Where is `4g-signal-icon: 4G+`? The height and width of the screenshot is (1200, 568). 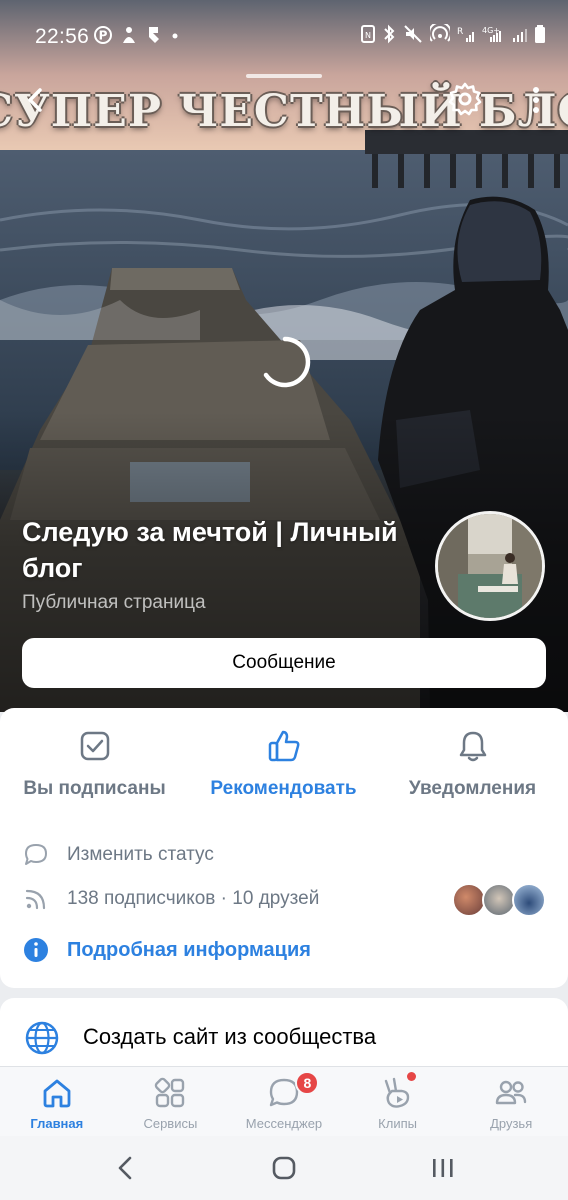 4g-signal-icon: 4G+ is located at coordinates (494, 36).